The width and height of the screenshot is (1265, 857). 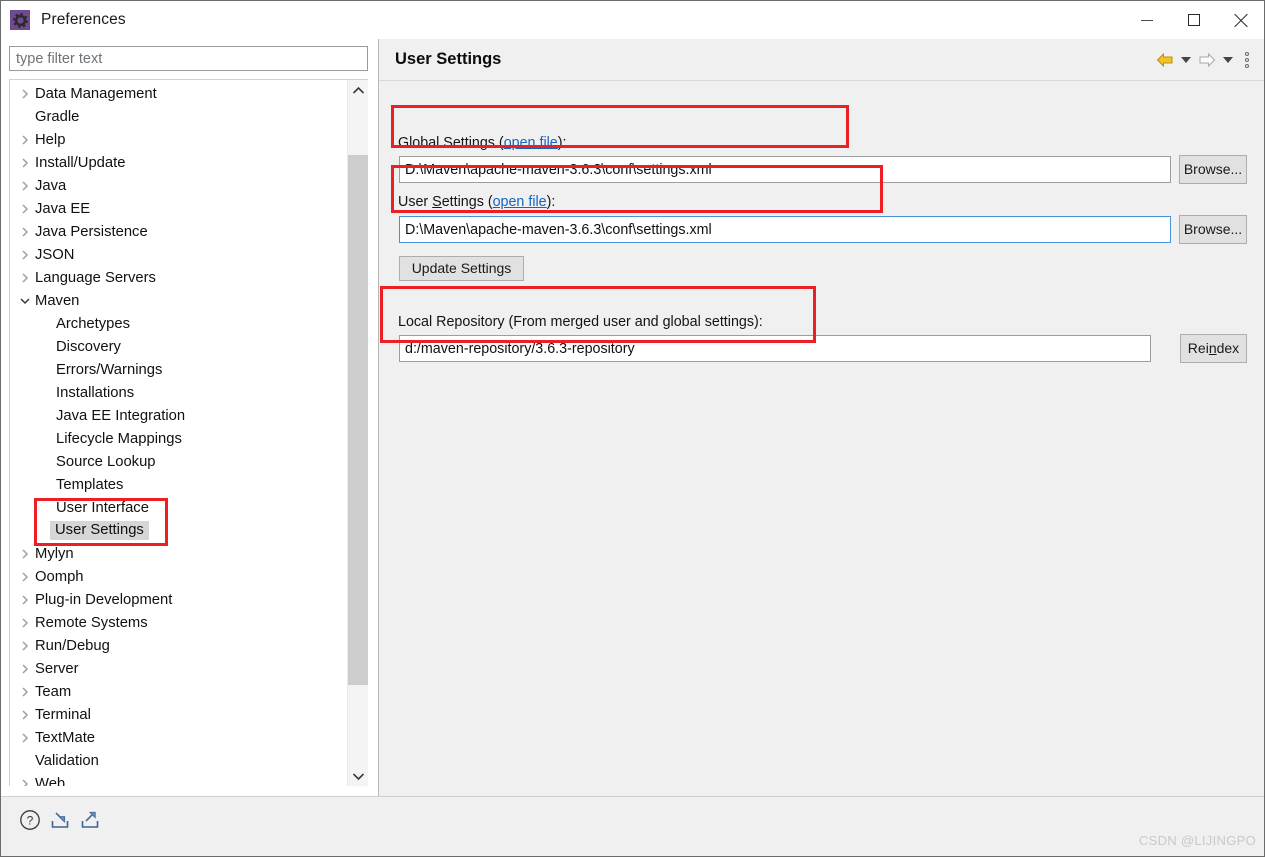 I want to click on chevron-down-icon, so click(x=25, y=301).